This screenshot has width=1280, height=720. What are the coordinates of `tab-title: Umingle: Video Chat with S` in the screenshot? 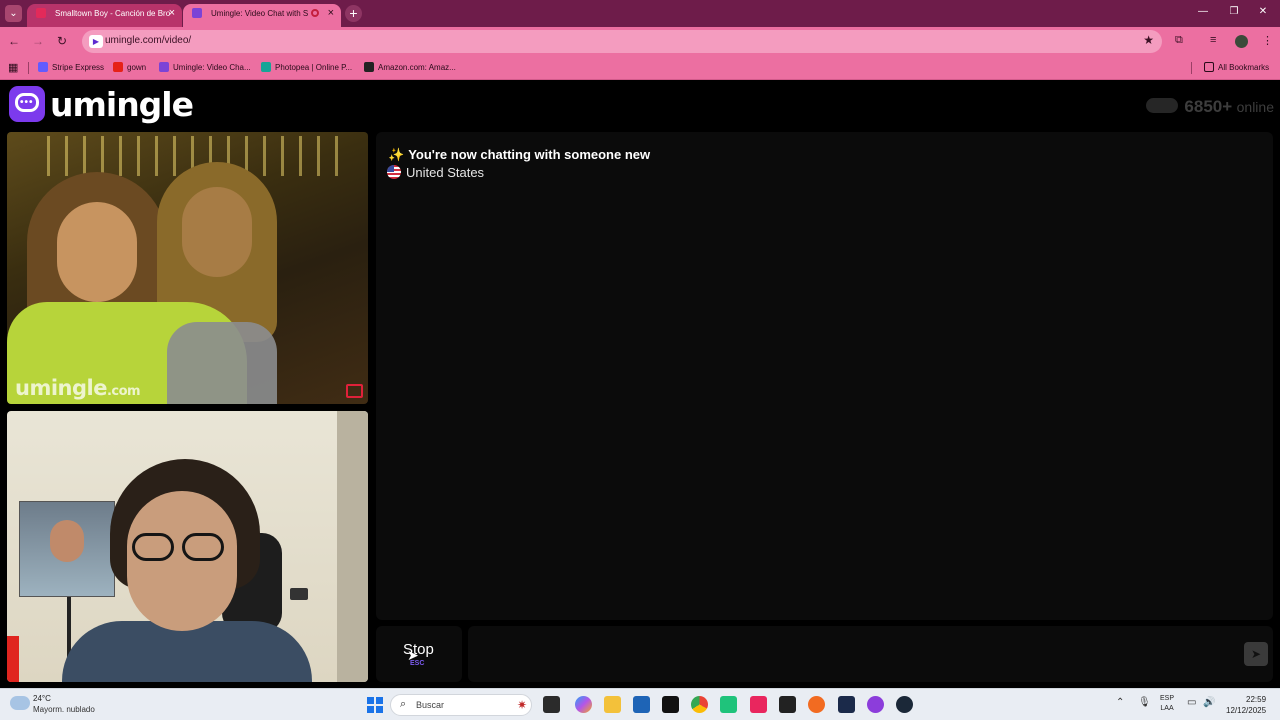 It's located at (260, 13).